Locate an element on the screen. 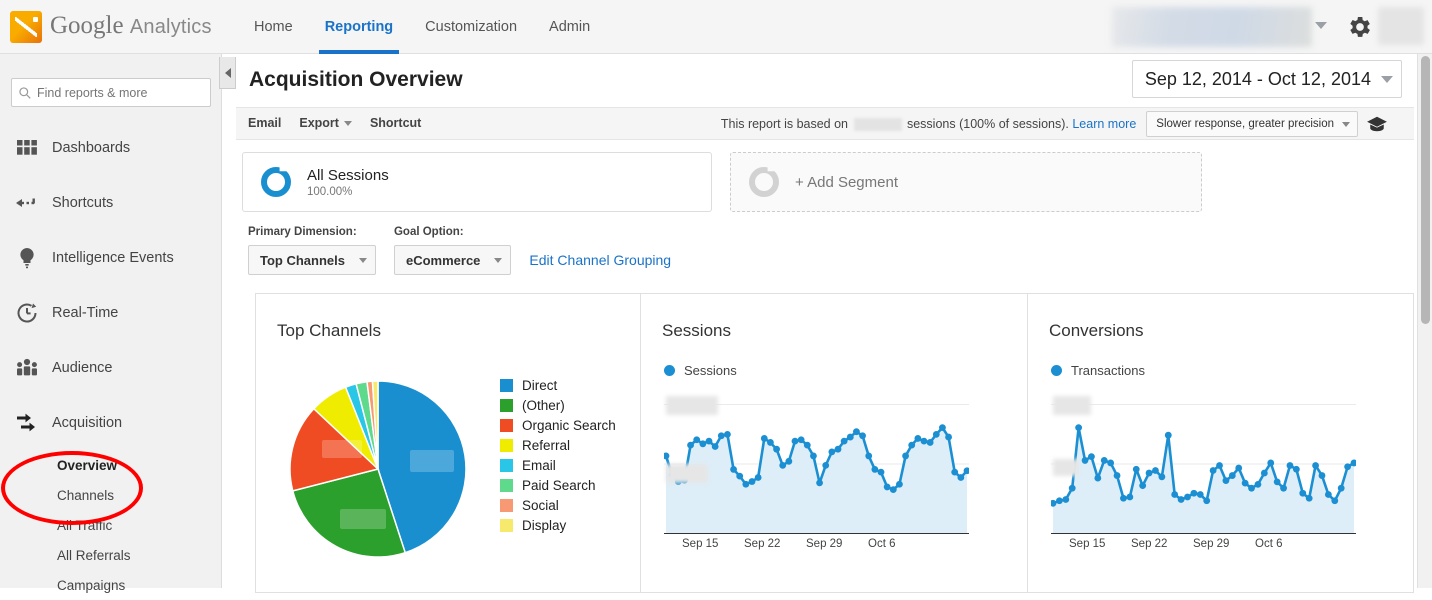 This screenshot has height=600, width=1432. pie-chart is located at coordinates (383, 469).